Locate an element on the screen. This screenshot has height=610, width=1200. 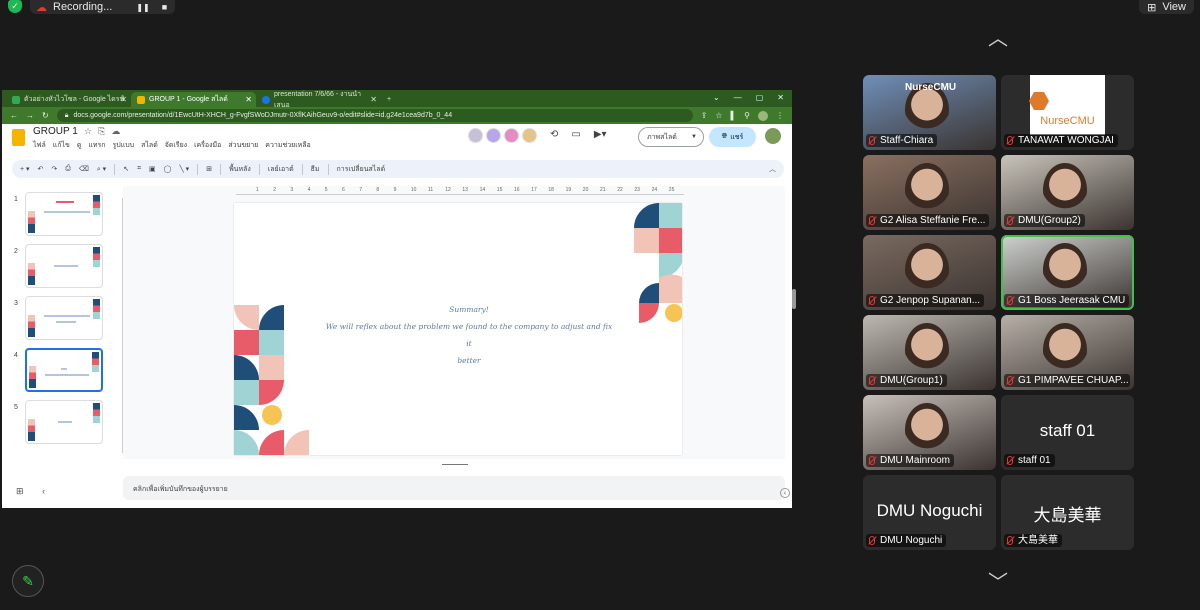
browser-tab-presentation: presentation 7/6/66 - งานนำเสนอ ✕ is located at coordinates (318, 100).